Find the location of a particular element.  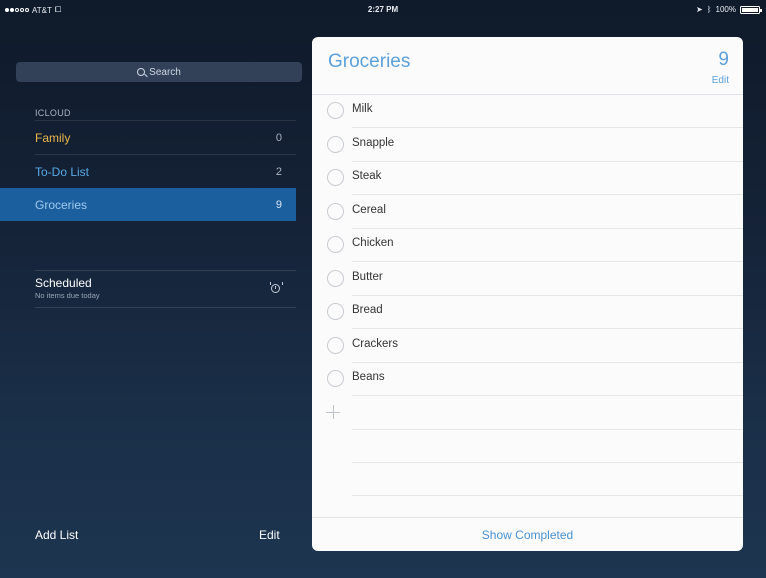

page-title: Groceries is located at coordinates (369, 61).